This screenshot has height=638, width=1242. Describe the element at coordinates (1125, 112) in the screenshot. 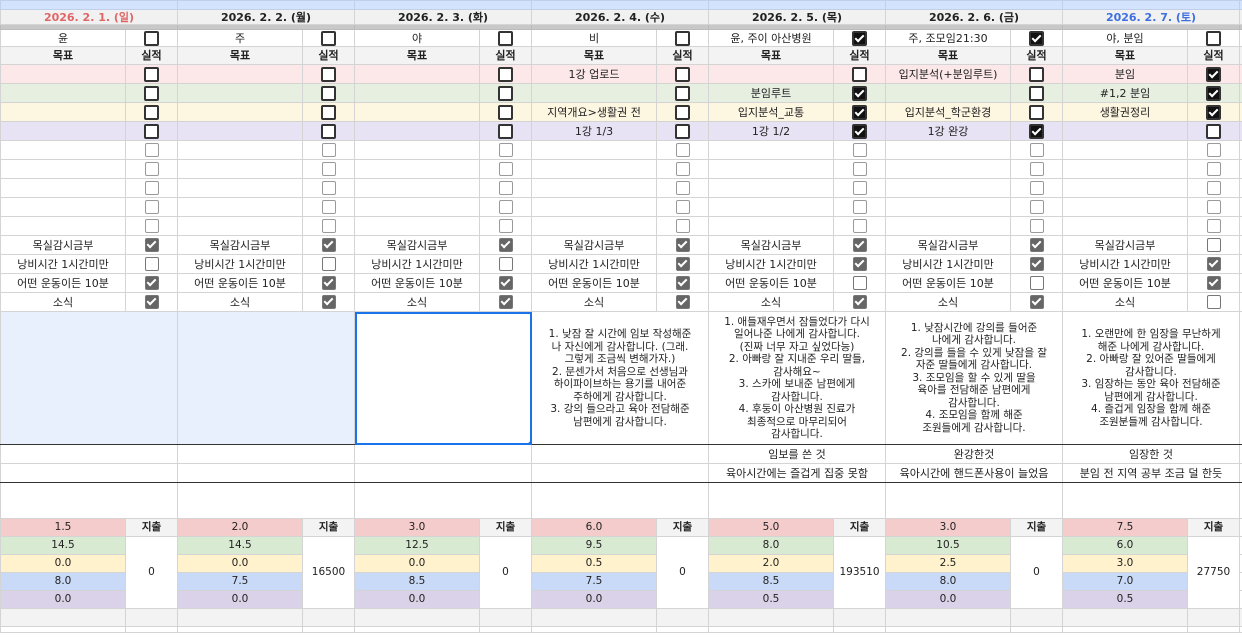

I see `goal-cell: 생활권정리` at that location.